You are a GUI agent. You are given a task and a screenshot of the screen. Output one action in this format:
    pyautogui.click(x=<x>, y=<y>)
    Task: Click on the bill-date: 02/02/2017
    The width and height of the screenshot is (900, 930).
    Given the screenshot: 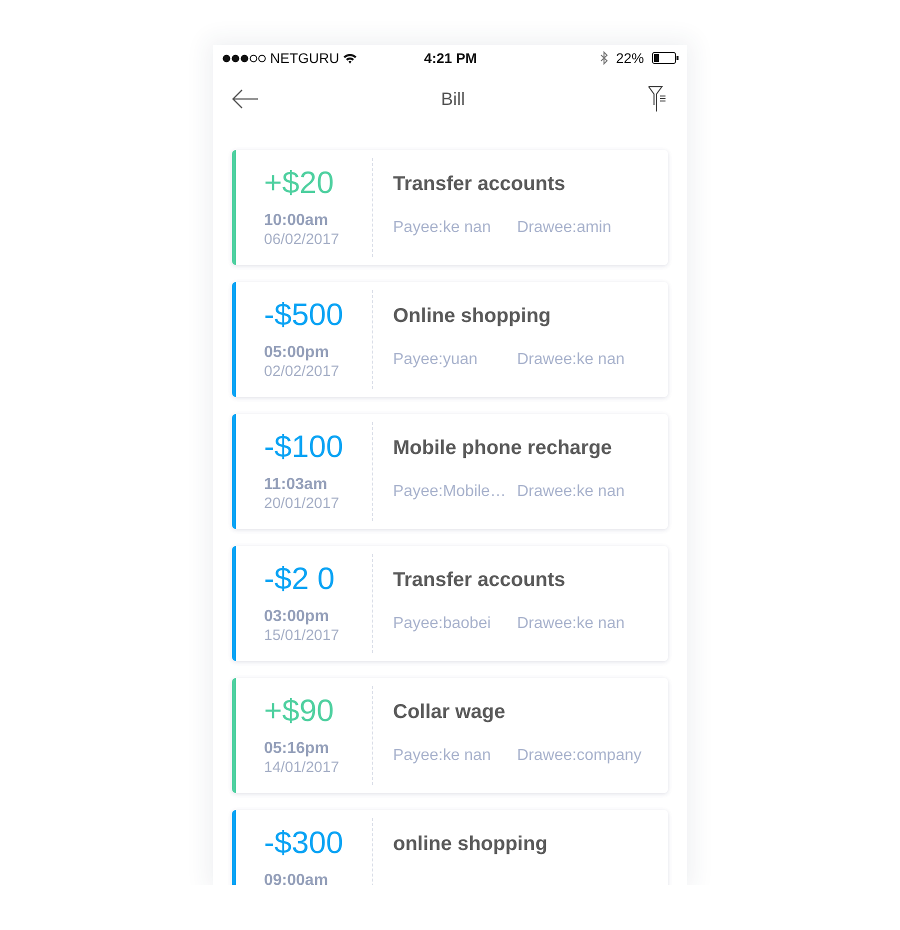 What is the action you would take?
    pyautogui.click(x=302, y=371)
    